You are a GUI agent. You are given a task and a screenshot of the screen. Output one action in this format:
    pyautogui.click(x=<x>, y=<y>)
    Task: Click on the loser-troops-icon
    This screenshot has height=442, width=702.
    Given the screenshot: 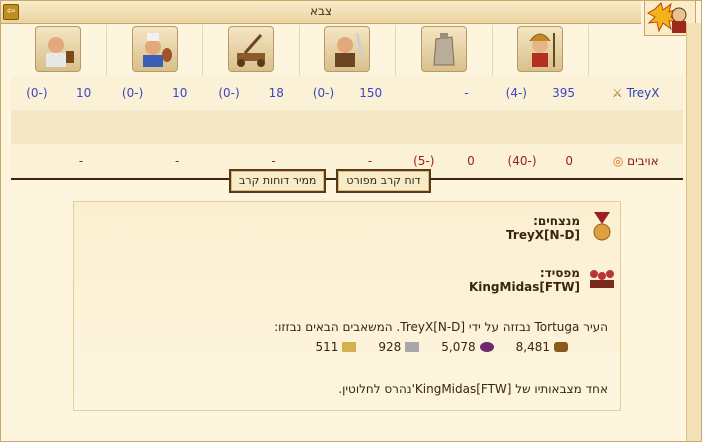 What is the action you would take?
    pyautogui.click(x=603, y=279)
    